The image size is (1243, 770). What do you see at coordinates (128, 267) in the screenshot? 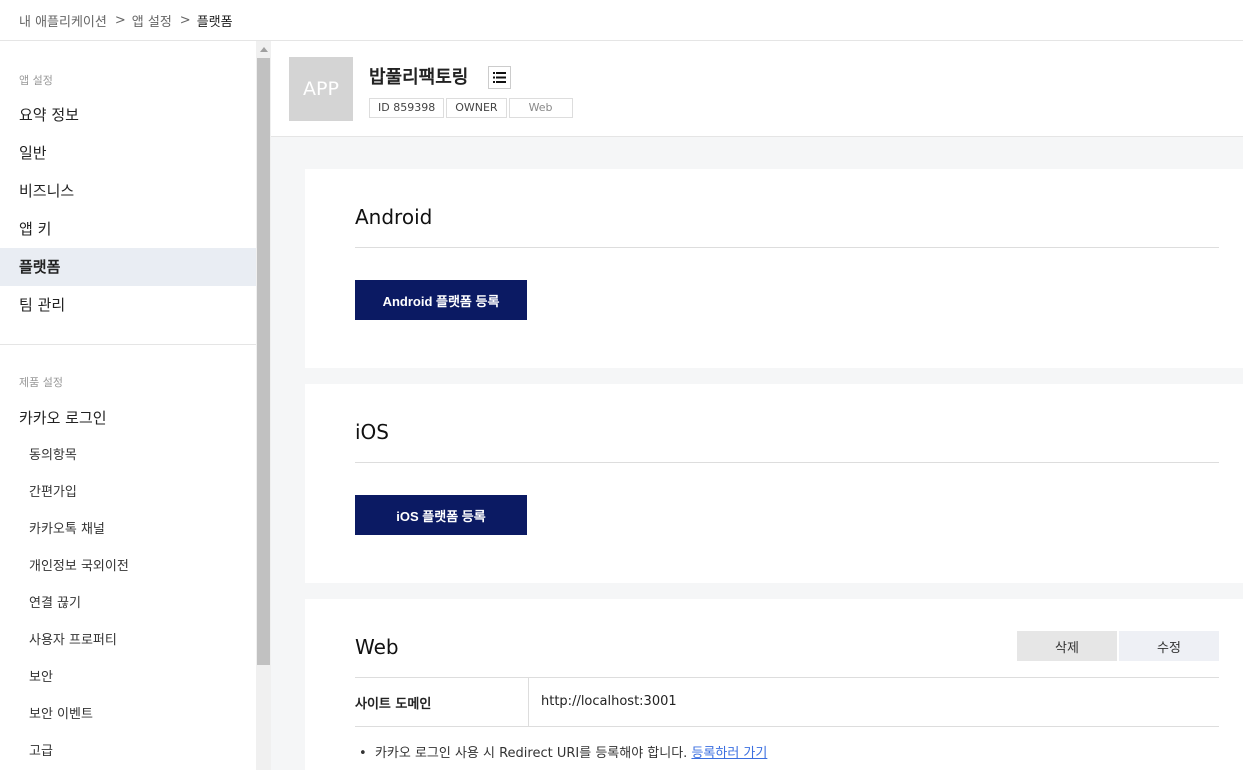
I see `sidebar-item-platform: 플랫폼` at bounding box center [128, 267].